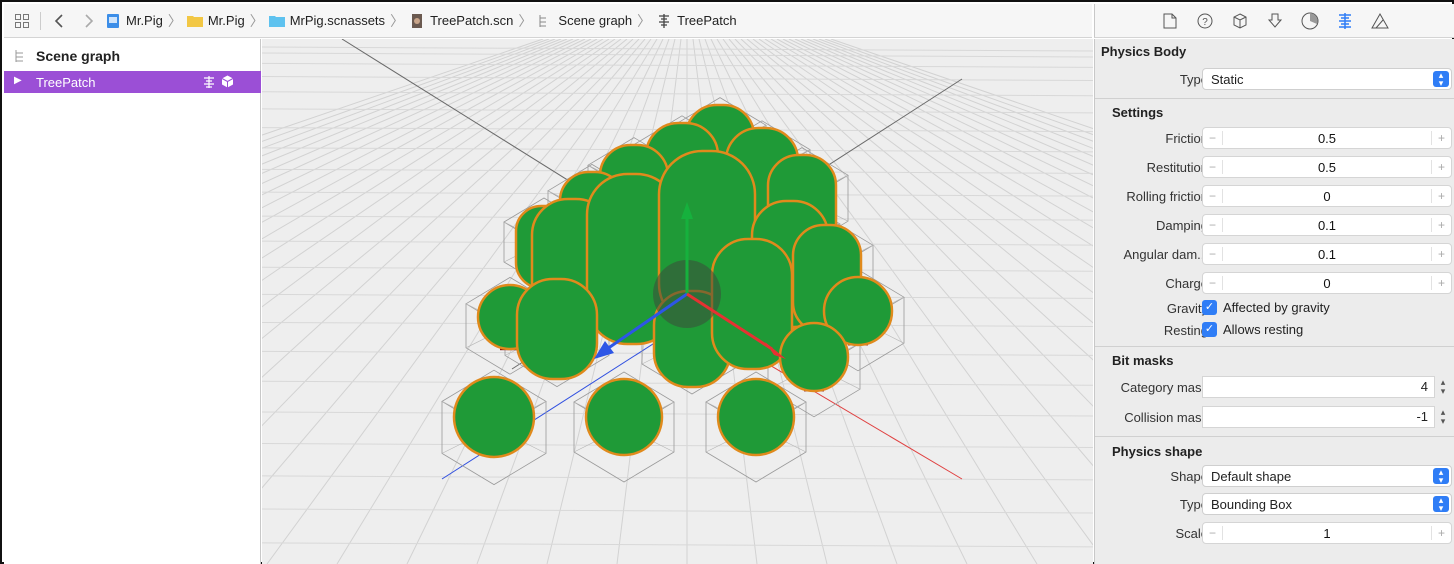 The image size is (1454, 564). I want to click on rolling-friction-value: 0, so click(1327, 196).